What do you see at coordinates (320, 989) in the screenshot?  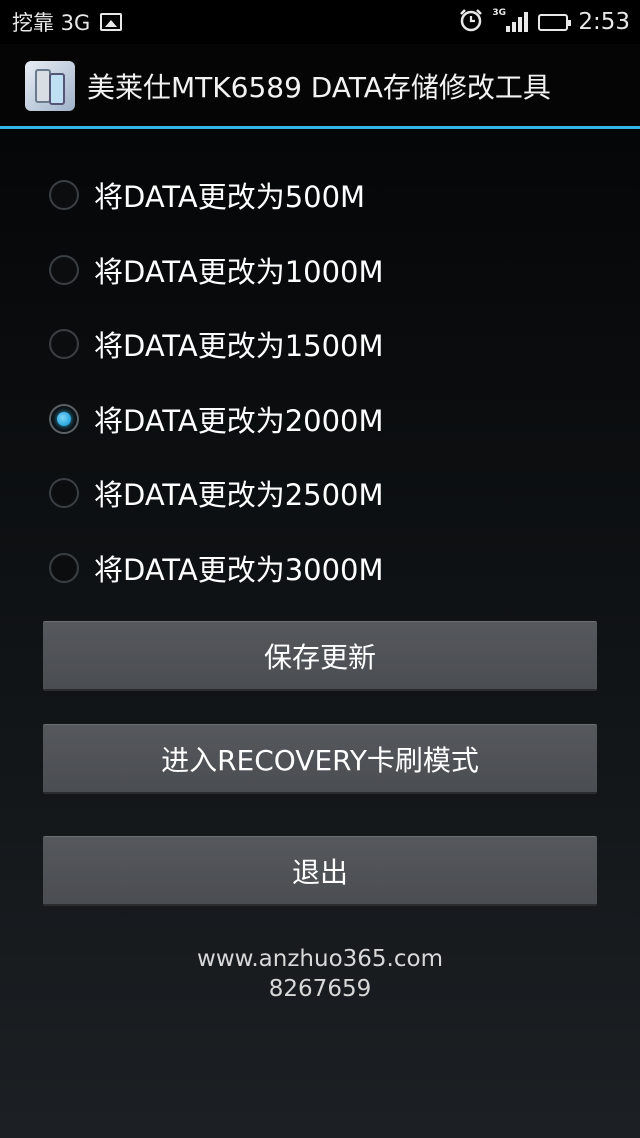 I see `footer-code: 8267659` at bounding box center [320, 989].